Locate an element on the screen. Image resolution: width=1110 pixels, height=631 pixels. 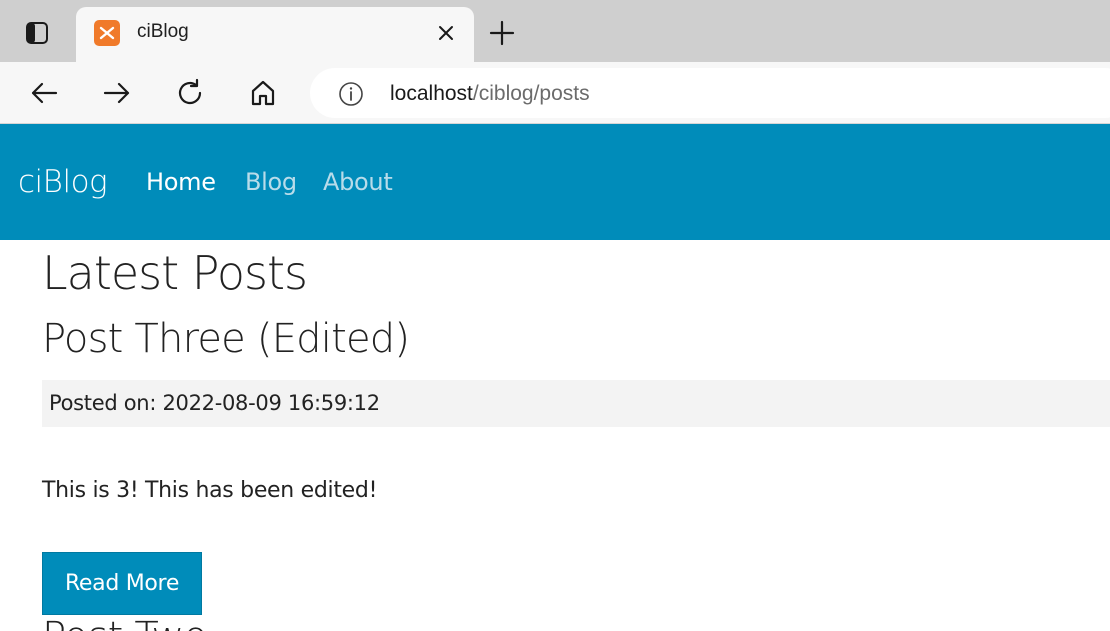
back-arrow-icon is located at coordinates (44, 93).